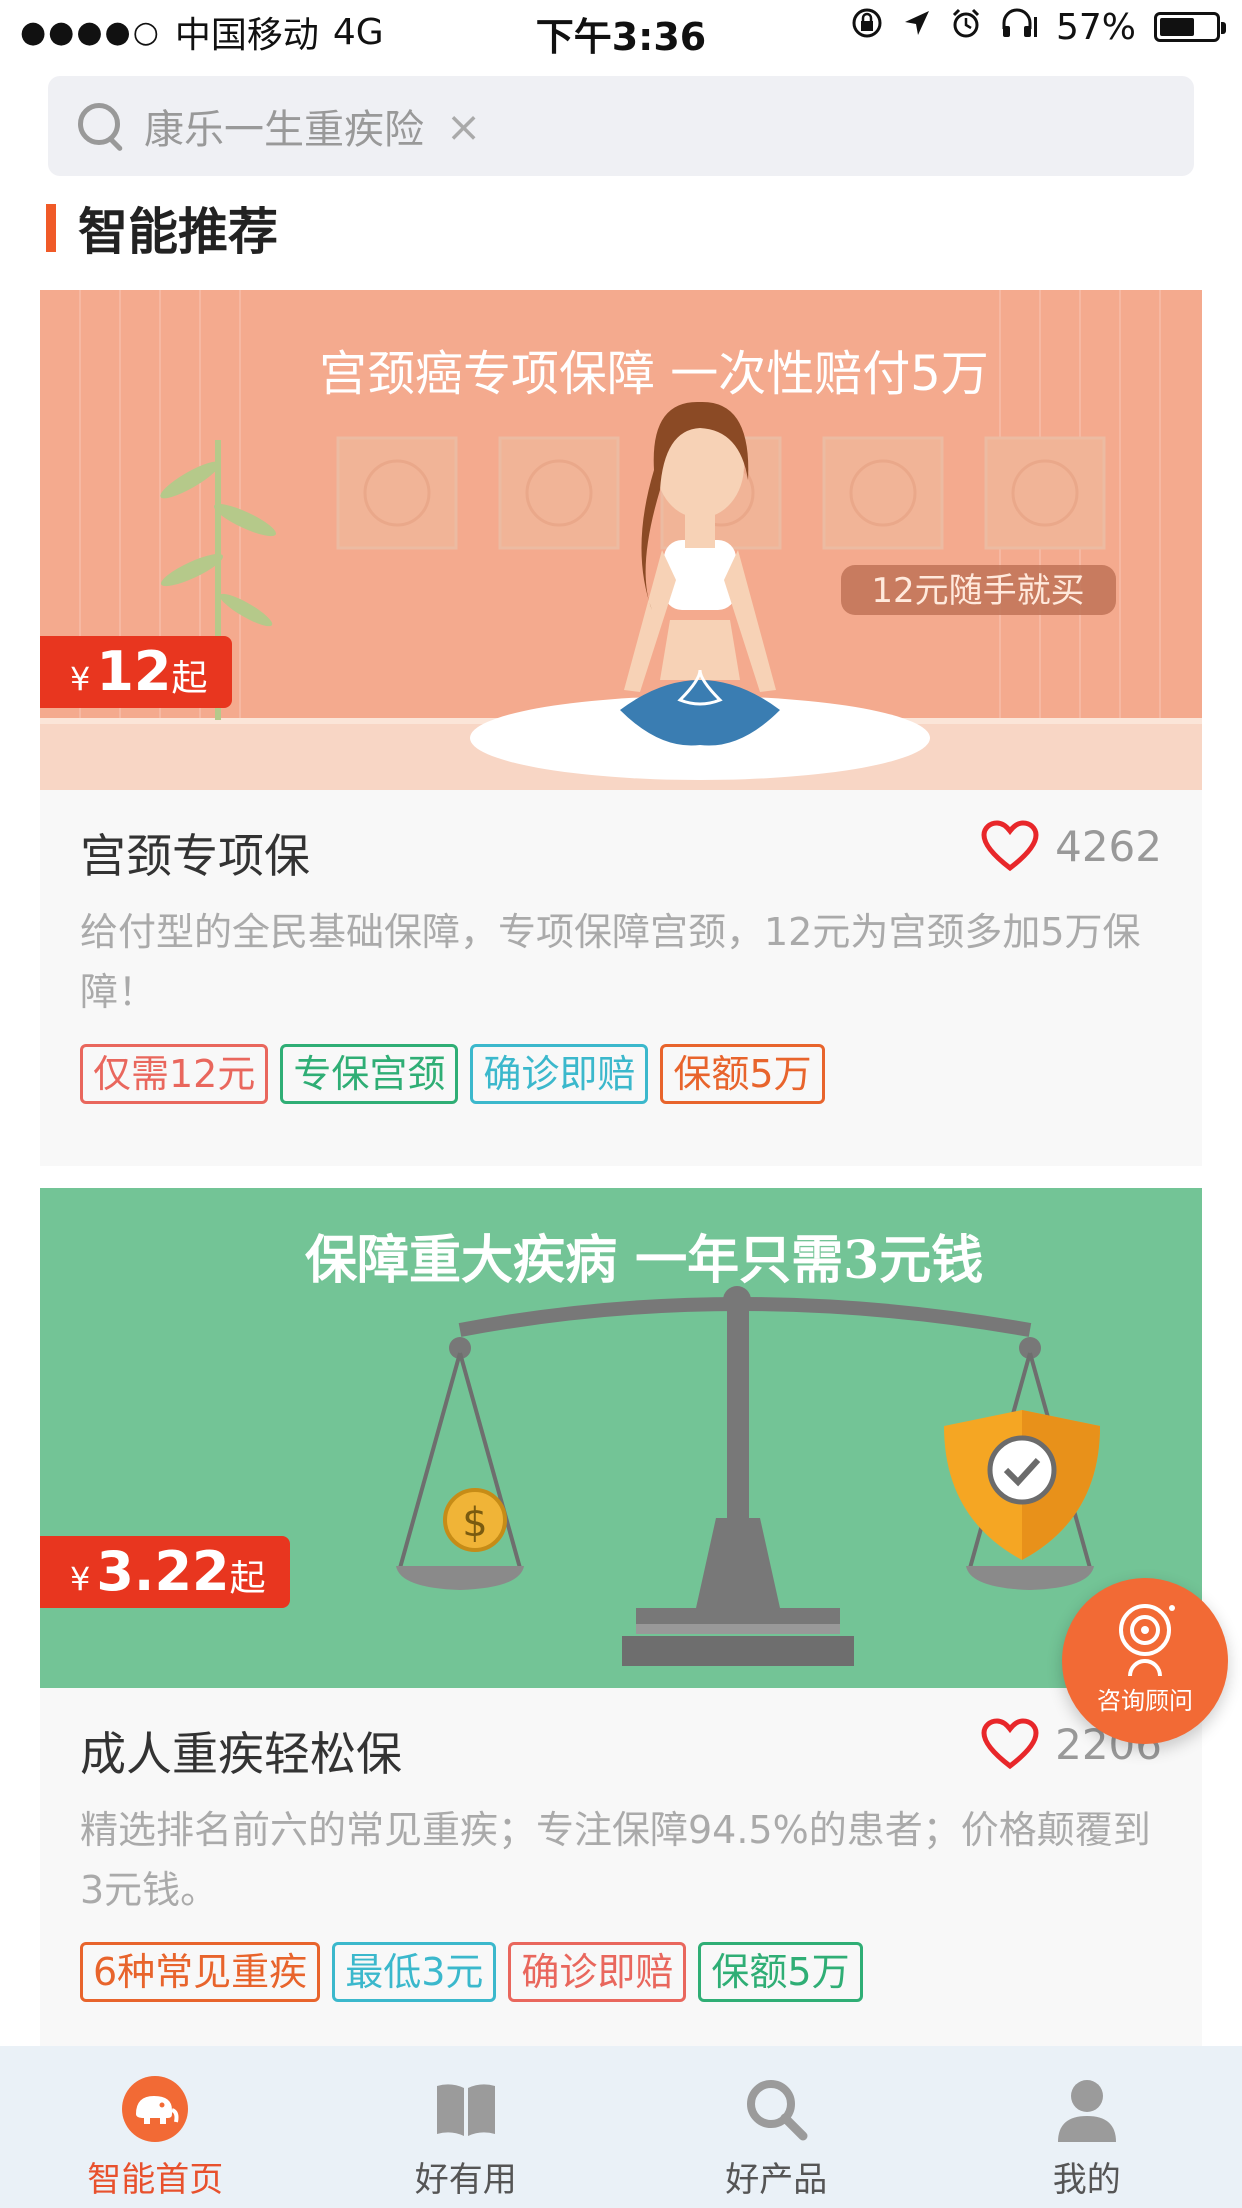 This screenshot has height=2208, width=1242. I want to click on nav-item-products: 好产品, so click(776, 2127).